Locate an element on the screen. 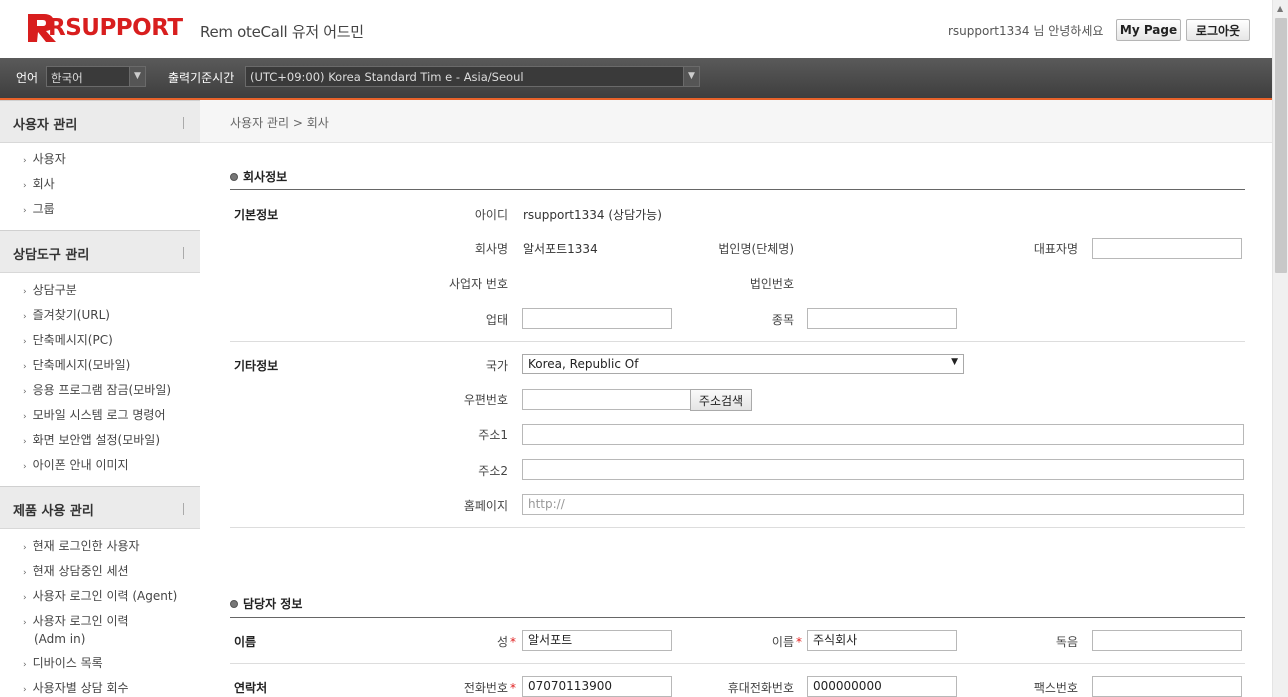  biz-item-label: 종목 is located at coordinates (782, 320).